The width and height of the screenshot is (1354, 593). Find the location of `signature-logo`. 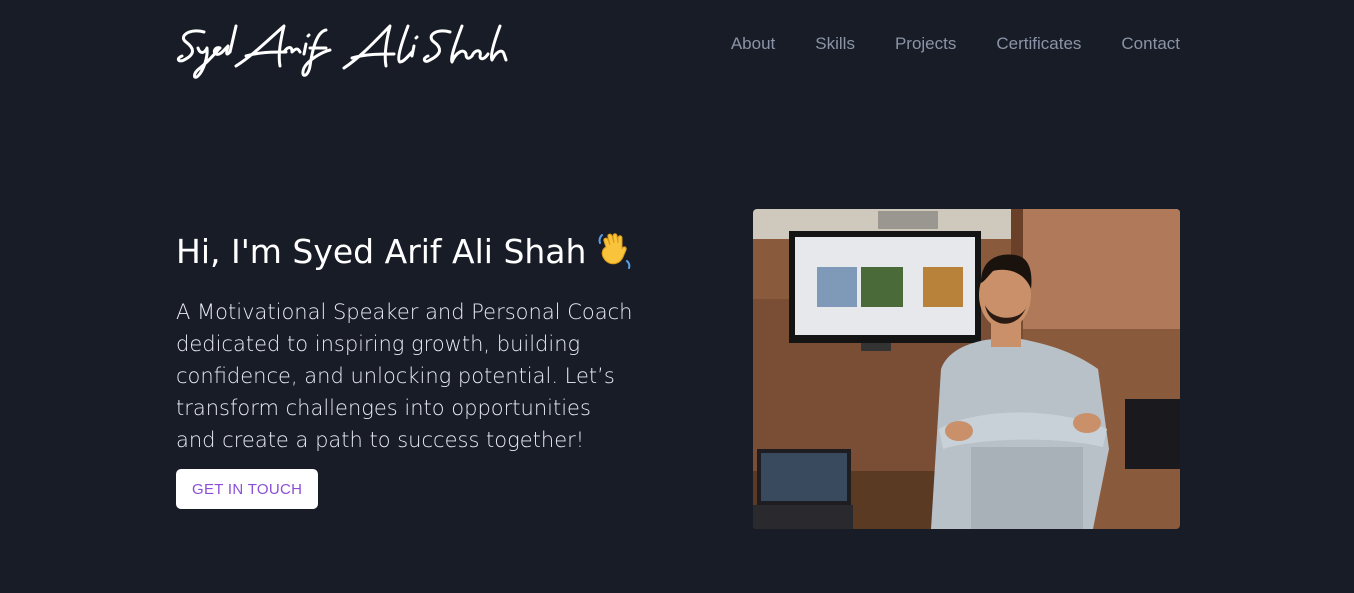

signature-logo is located at coordinates (343, 52).